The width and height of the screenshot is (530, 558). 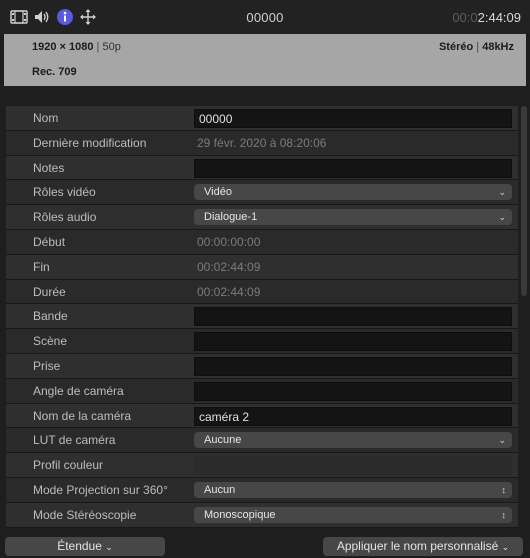 What do you see at coordinates (353, 466) in the screenshot?
I see `property-disabled-field` at bounding box center [353, 466].